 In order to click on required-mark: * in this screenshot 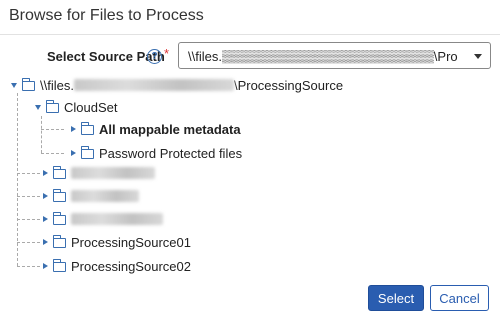, I will do `click(167, 53)`.